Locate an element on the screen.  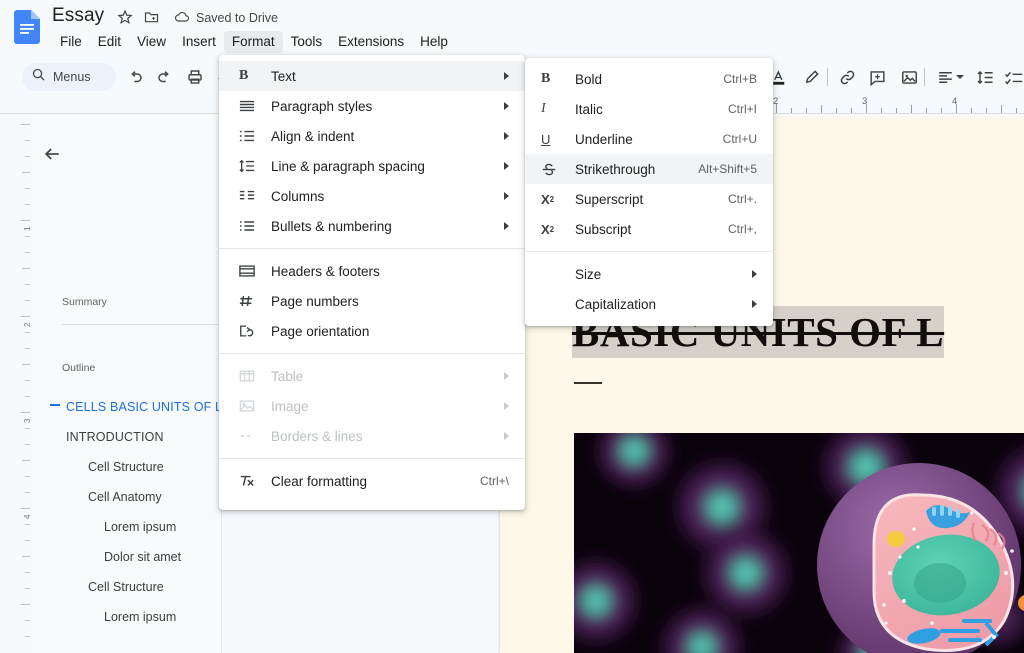
align-button is located at coordinates (949, 77).